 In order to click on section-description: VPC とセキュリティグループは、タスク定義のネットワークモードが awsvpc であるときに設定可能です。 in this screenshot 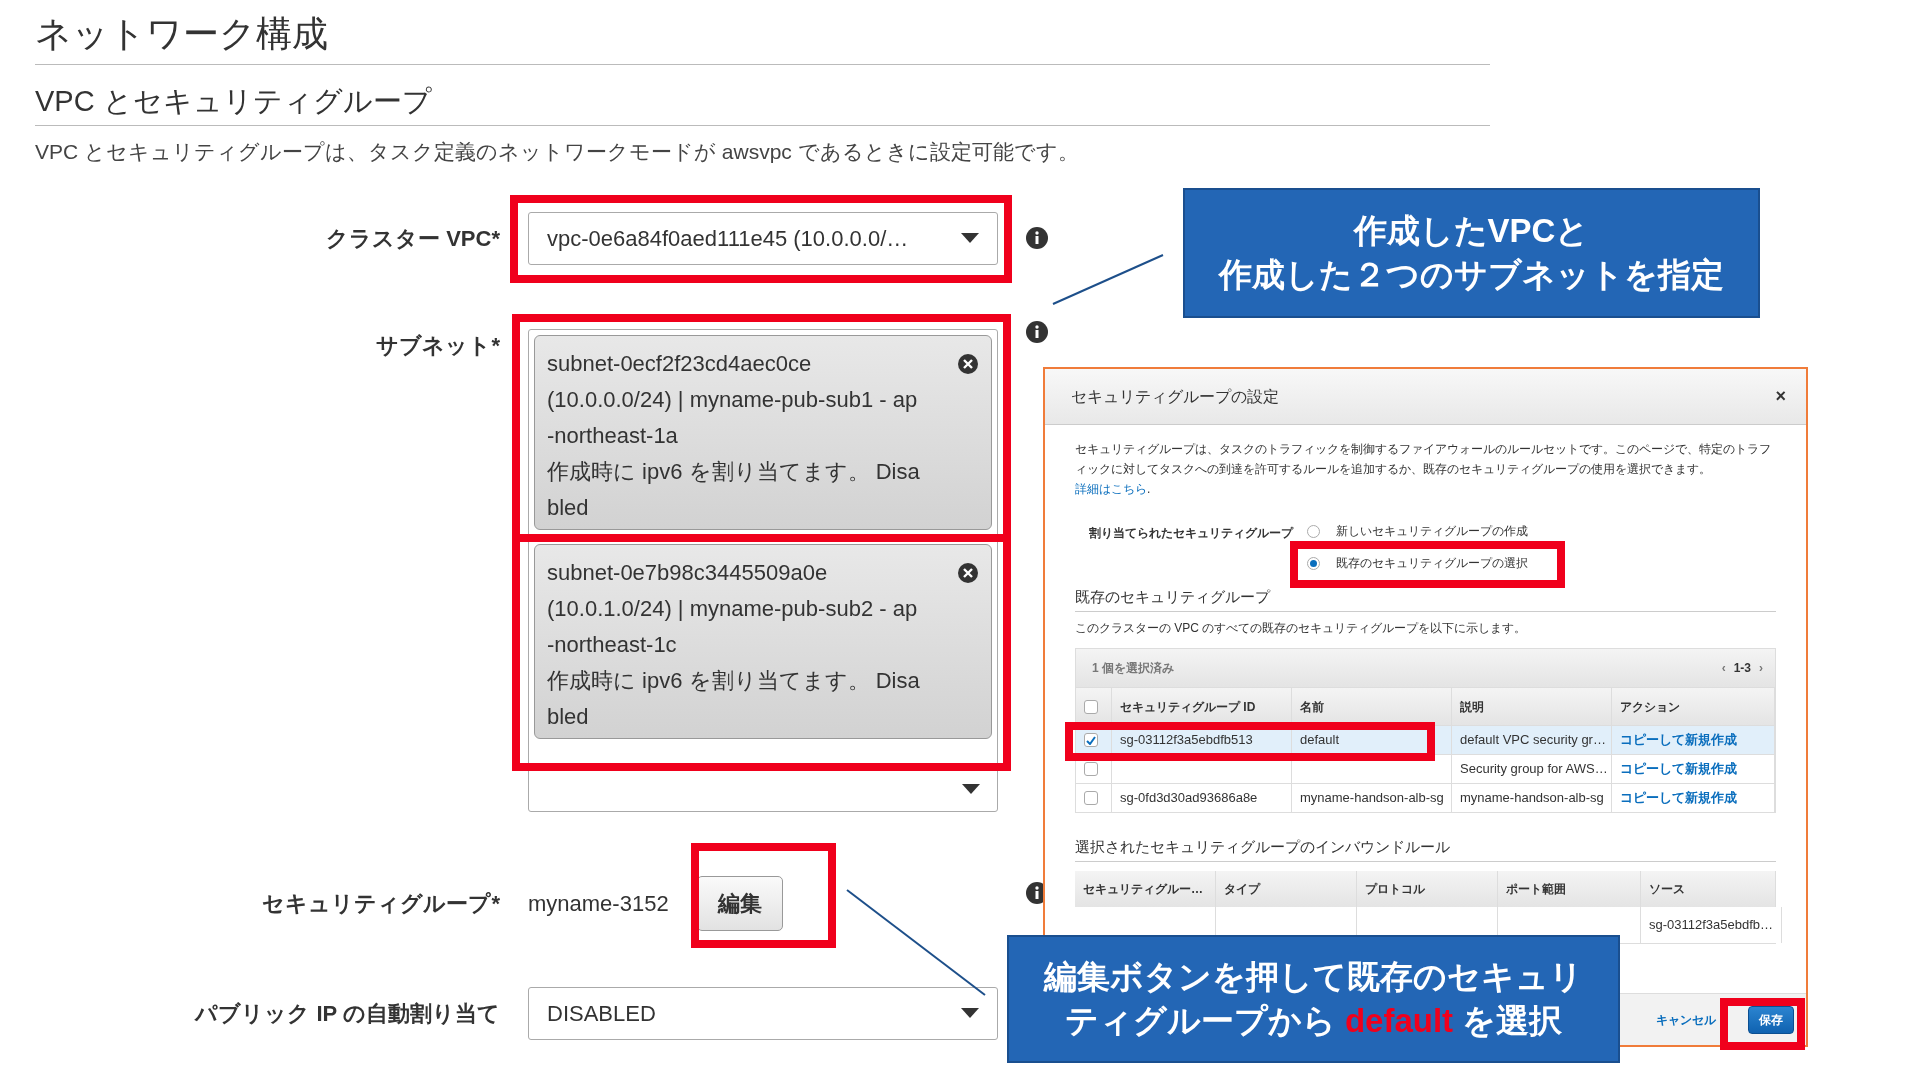, I will do `click(557, 152)`.